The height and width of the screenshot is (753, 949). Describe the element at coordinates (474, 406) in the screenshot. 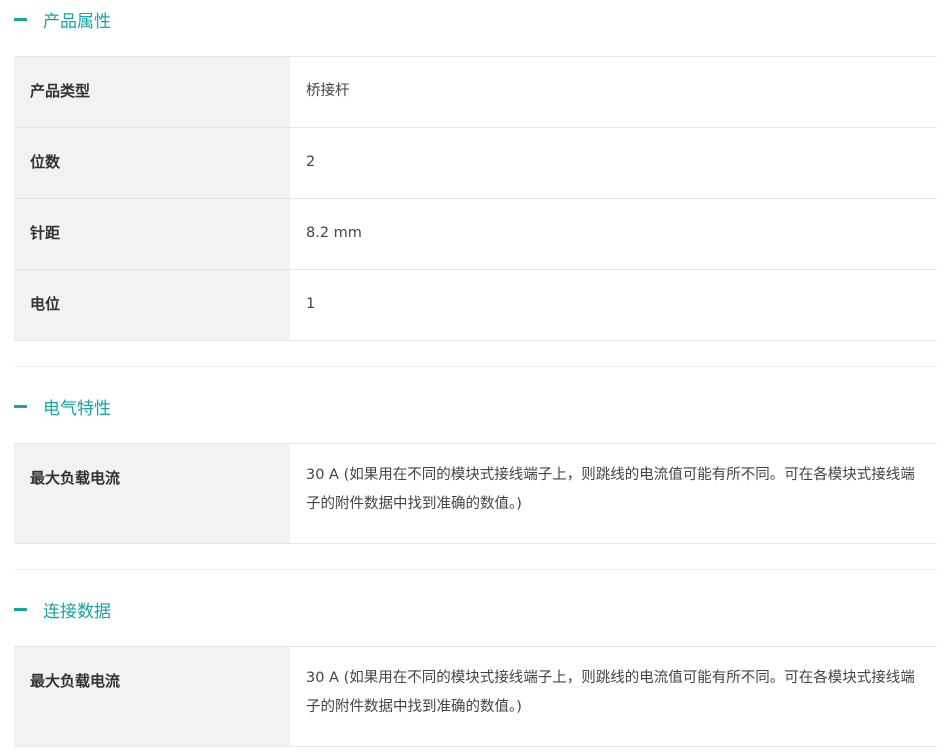

I see `section-header-electrical: 电气特性` at that location.